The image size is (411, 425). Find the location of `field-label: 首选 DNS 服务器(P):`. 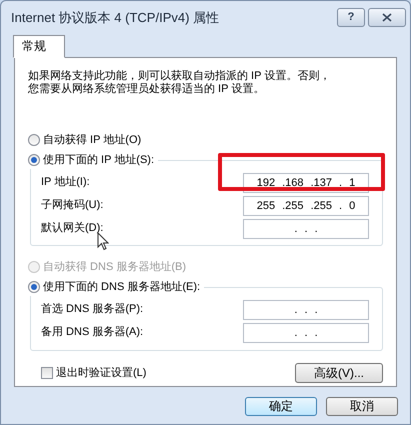

field-label: 首选 DNS 服务器(P): is located at coordinates (92, 309).